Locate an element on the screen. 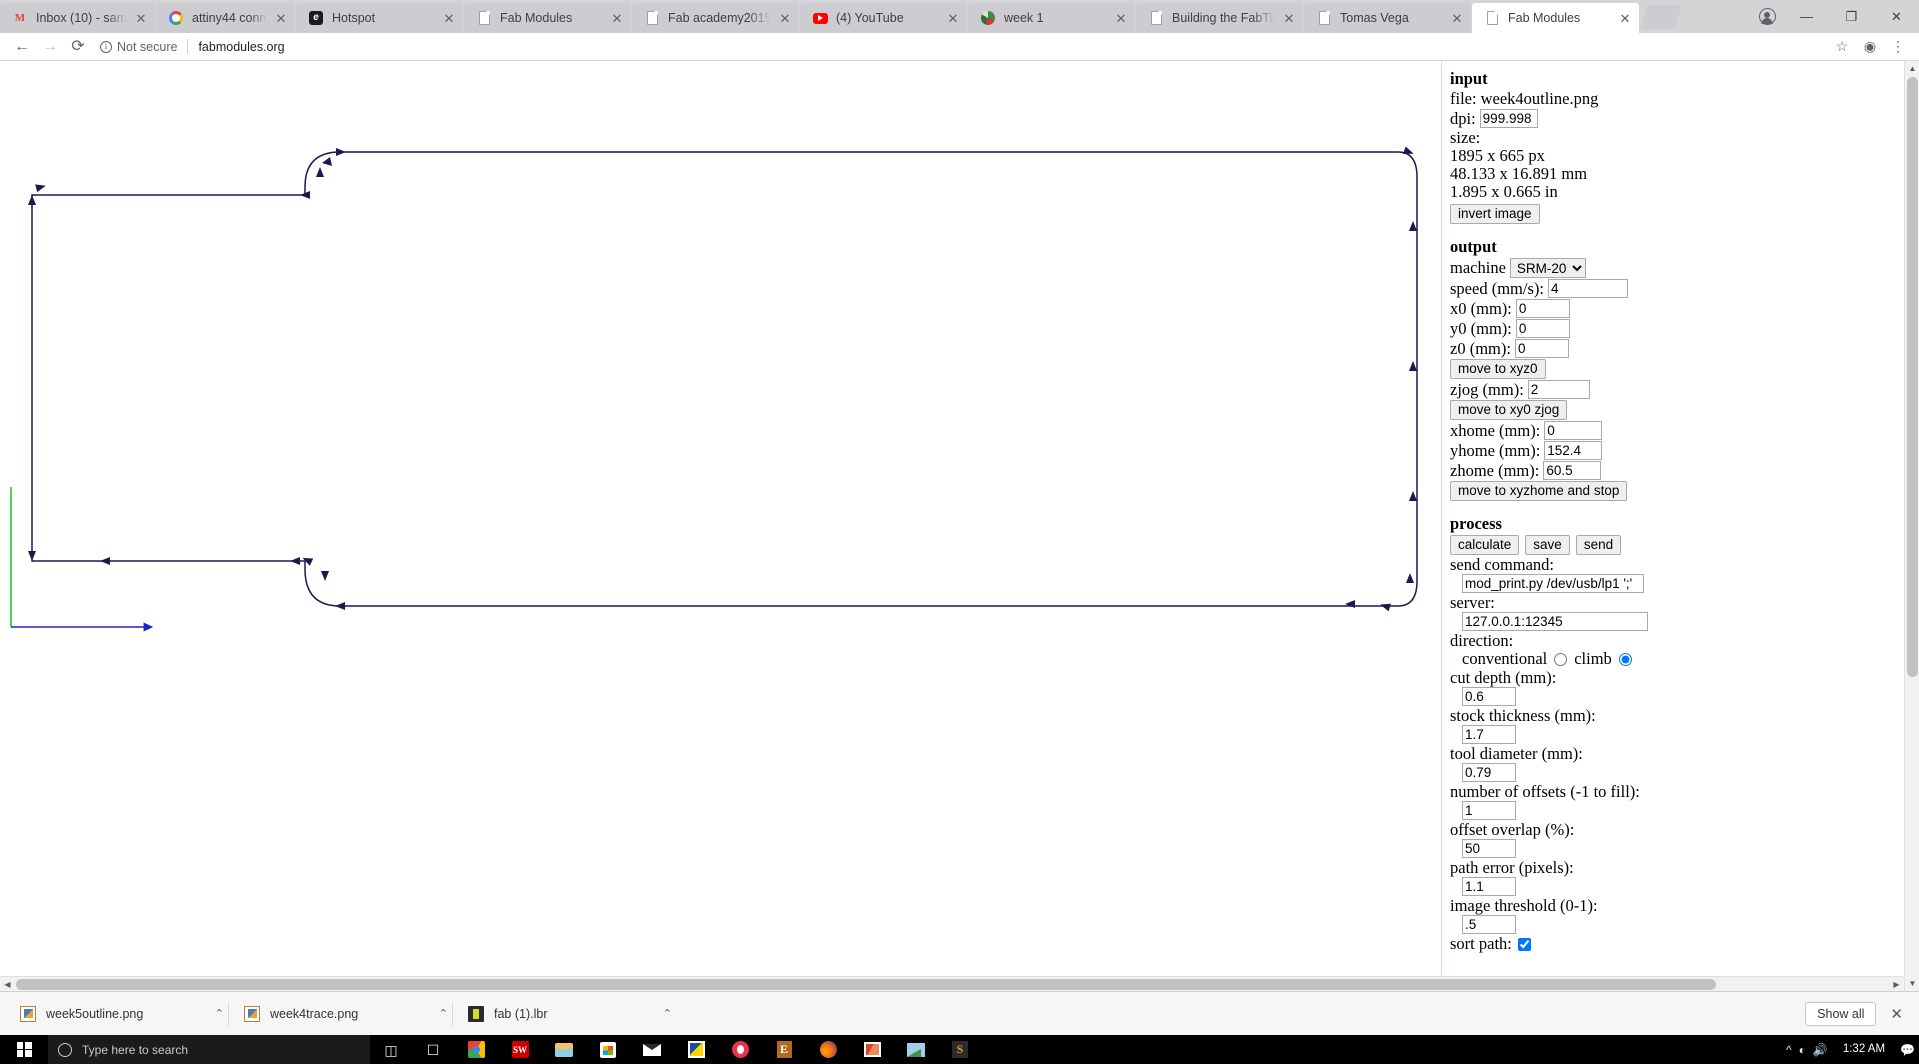  browser-tab-3: e Hotspot ✕ is located at coordinates (379, 18).